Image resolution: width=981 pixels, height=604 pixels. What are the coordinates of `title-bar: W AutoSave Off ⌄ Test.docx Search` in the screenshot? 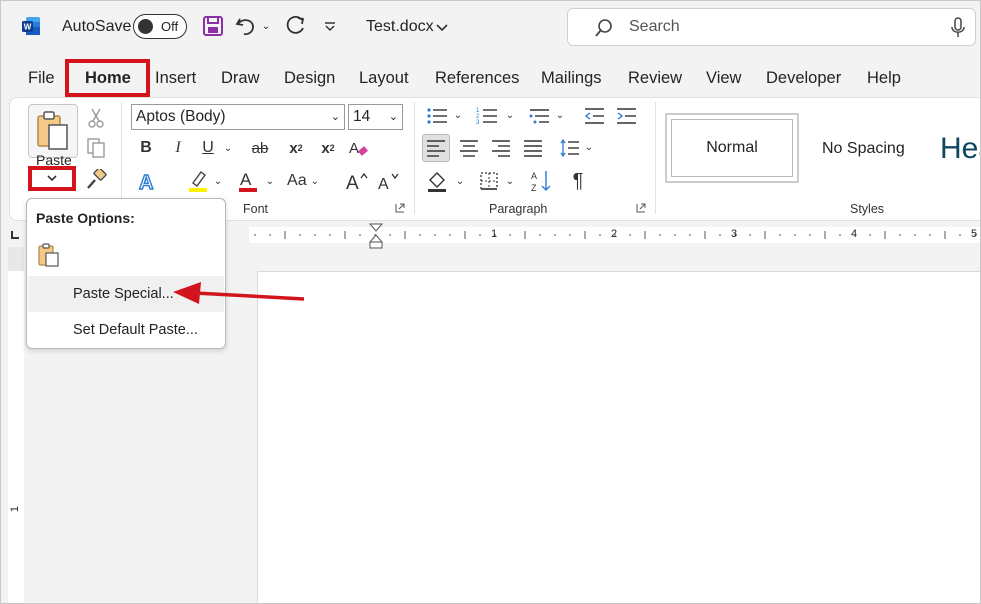 It's located at (490, 28).